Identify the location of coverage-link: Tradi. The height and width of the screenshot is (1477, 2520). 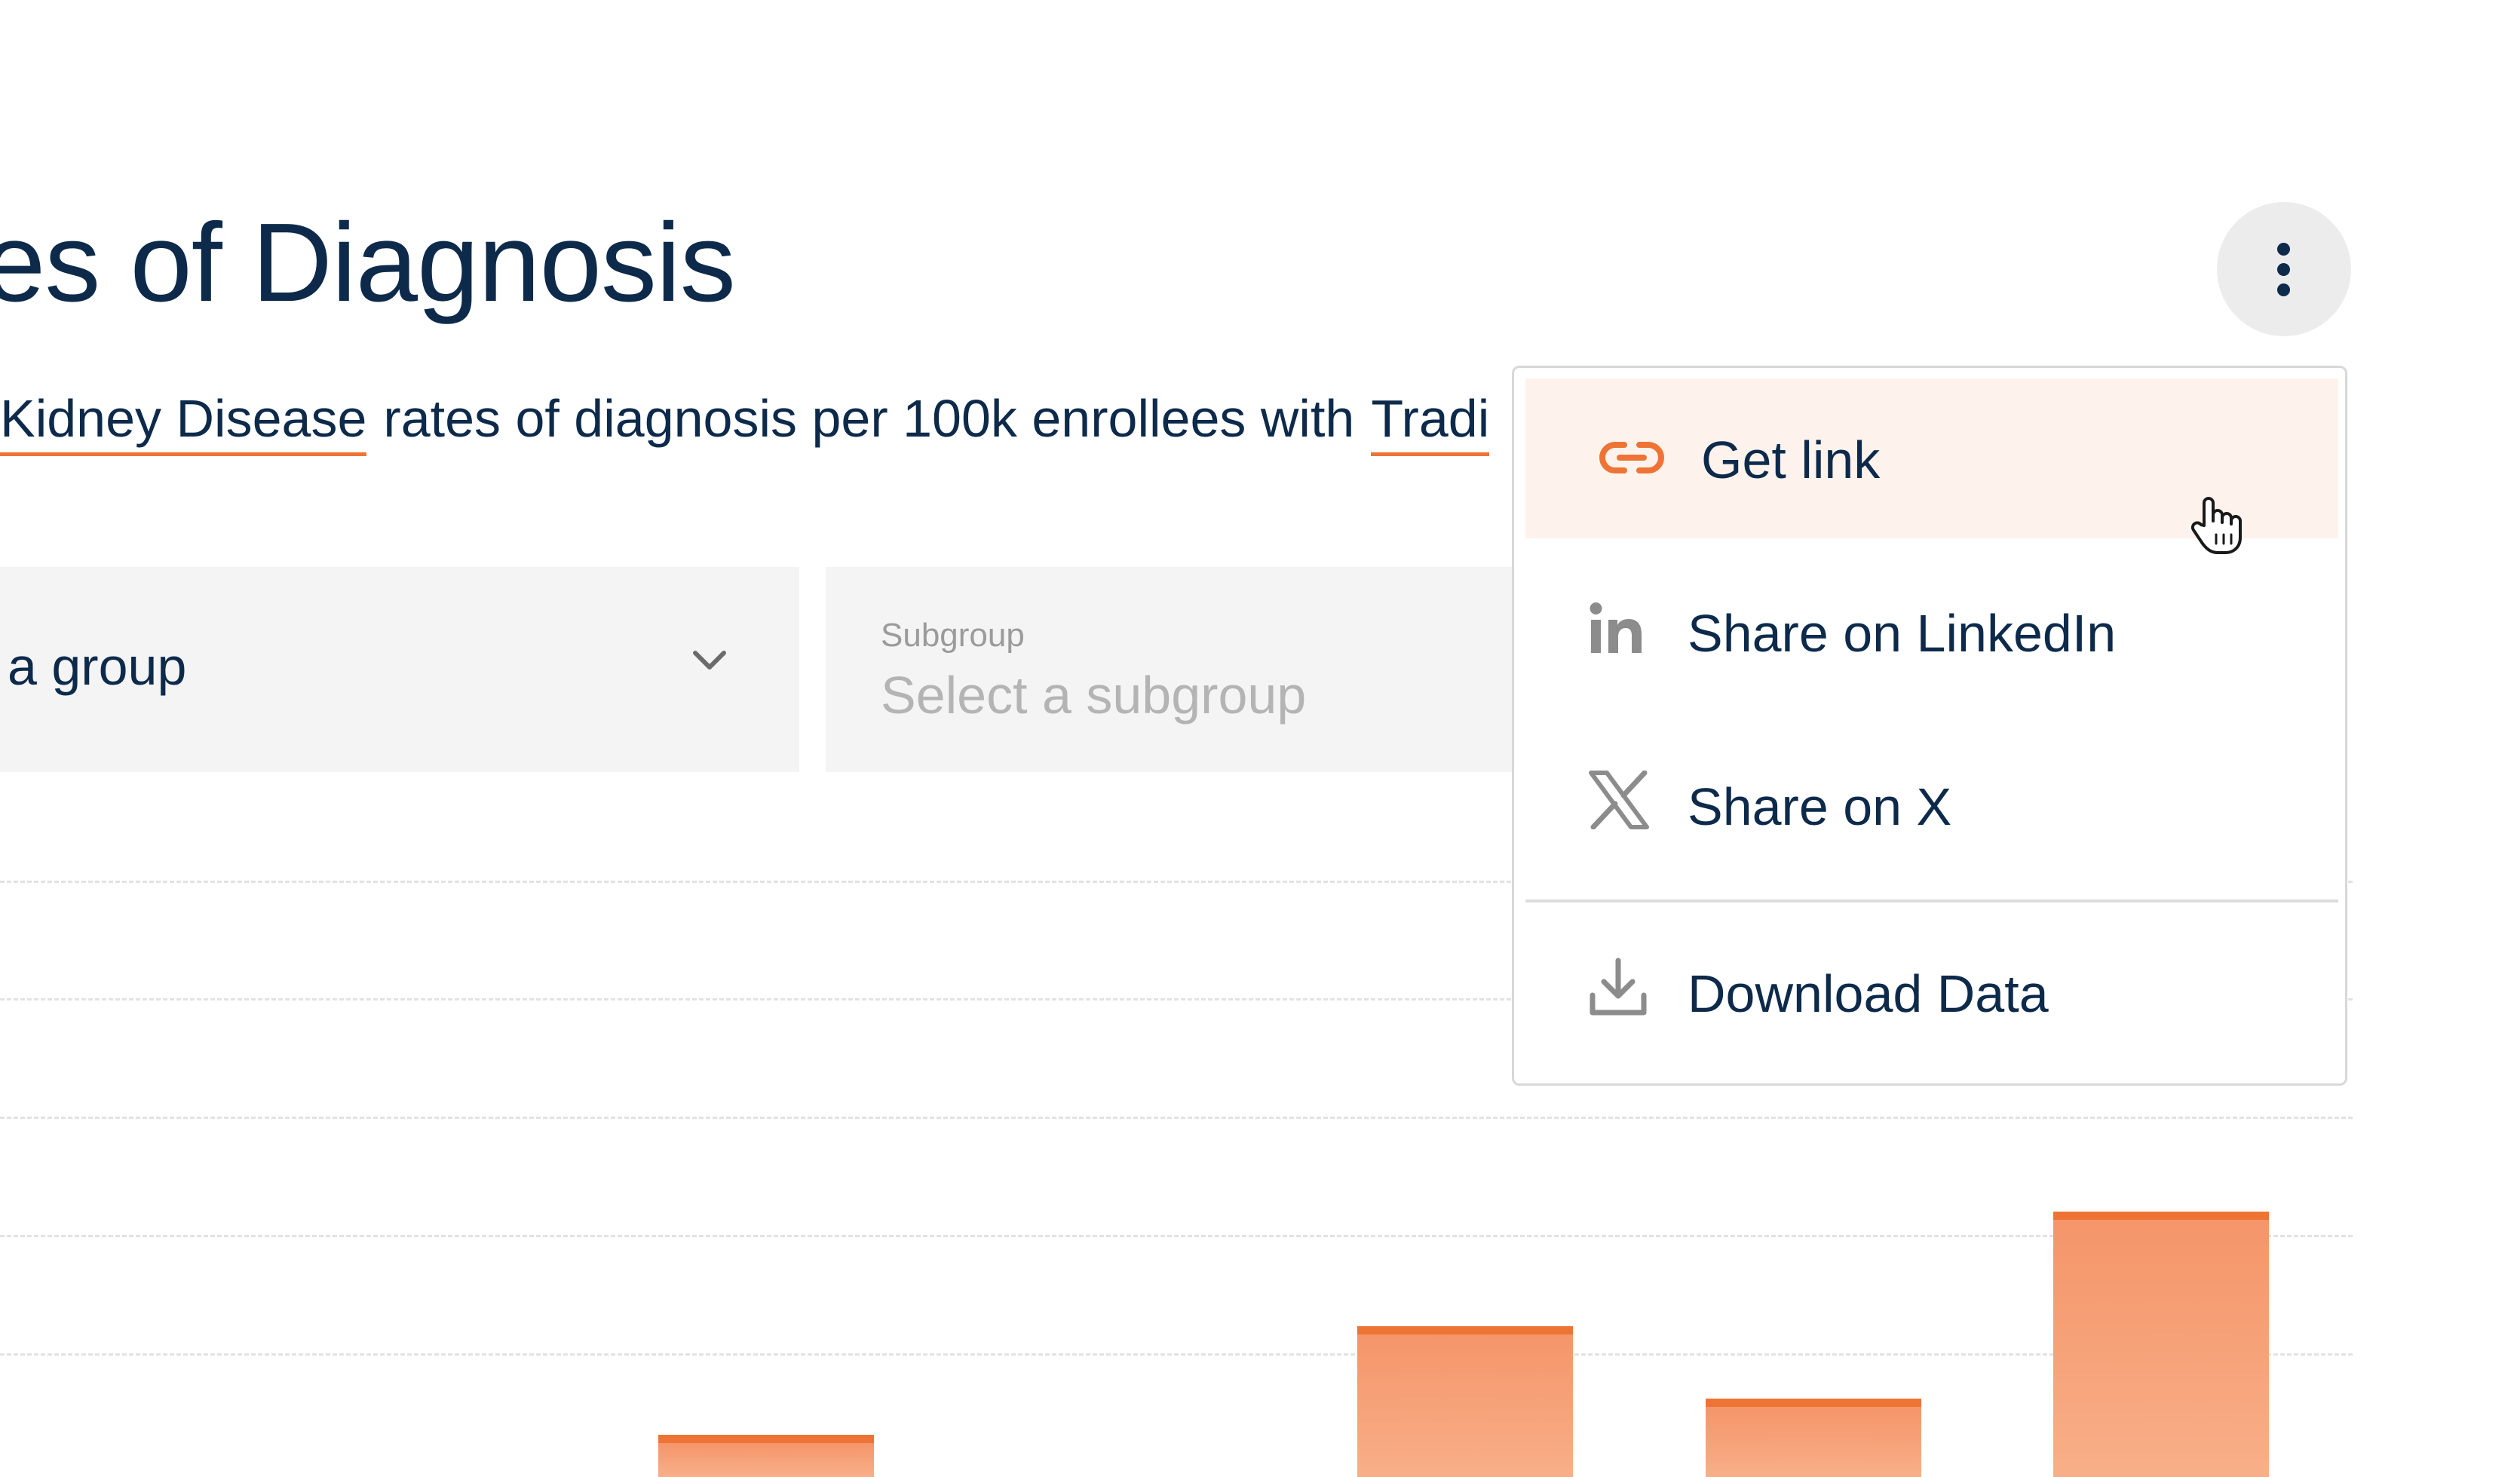
(1430, 422).